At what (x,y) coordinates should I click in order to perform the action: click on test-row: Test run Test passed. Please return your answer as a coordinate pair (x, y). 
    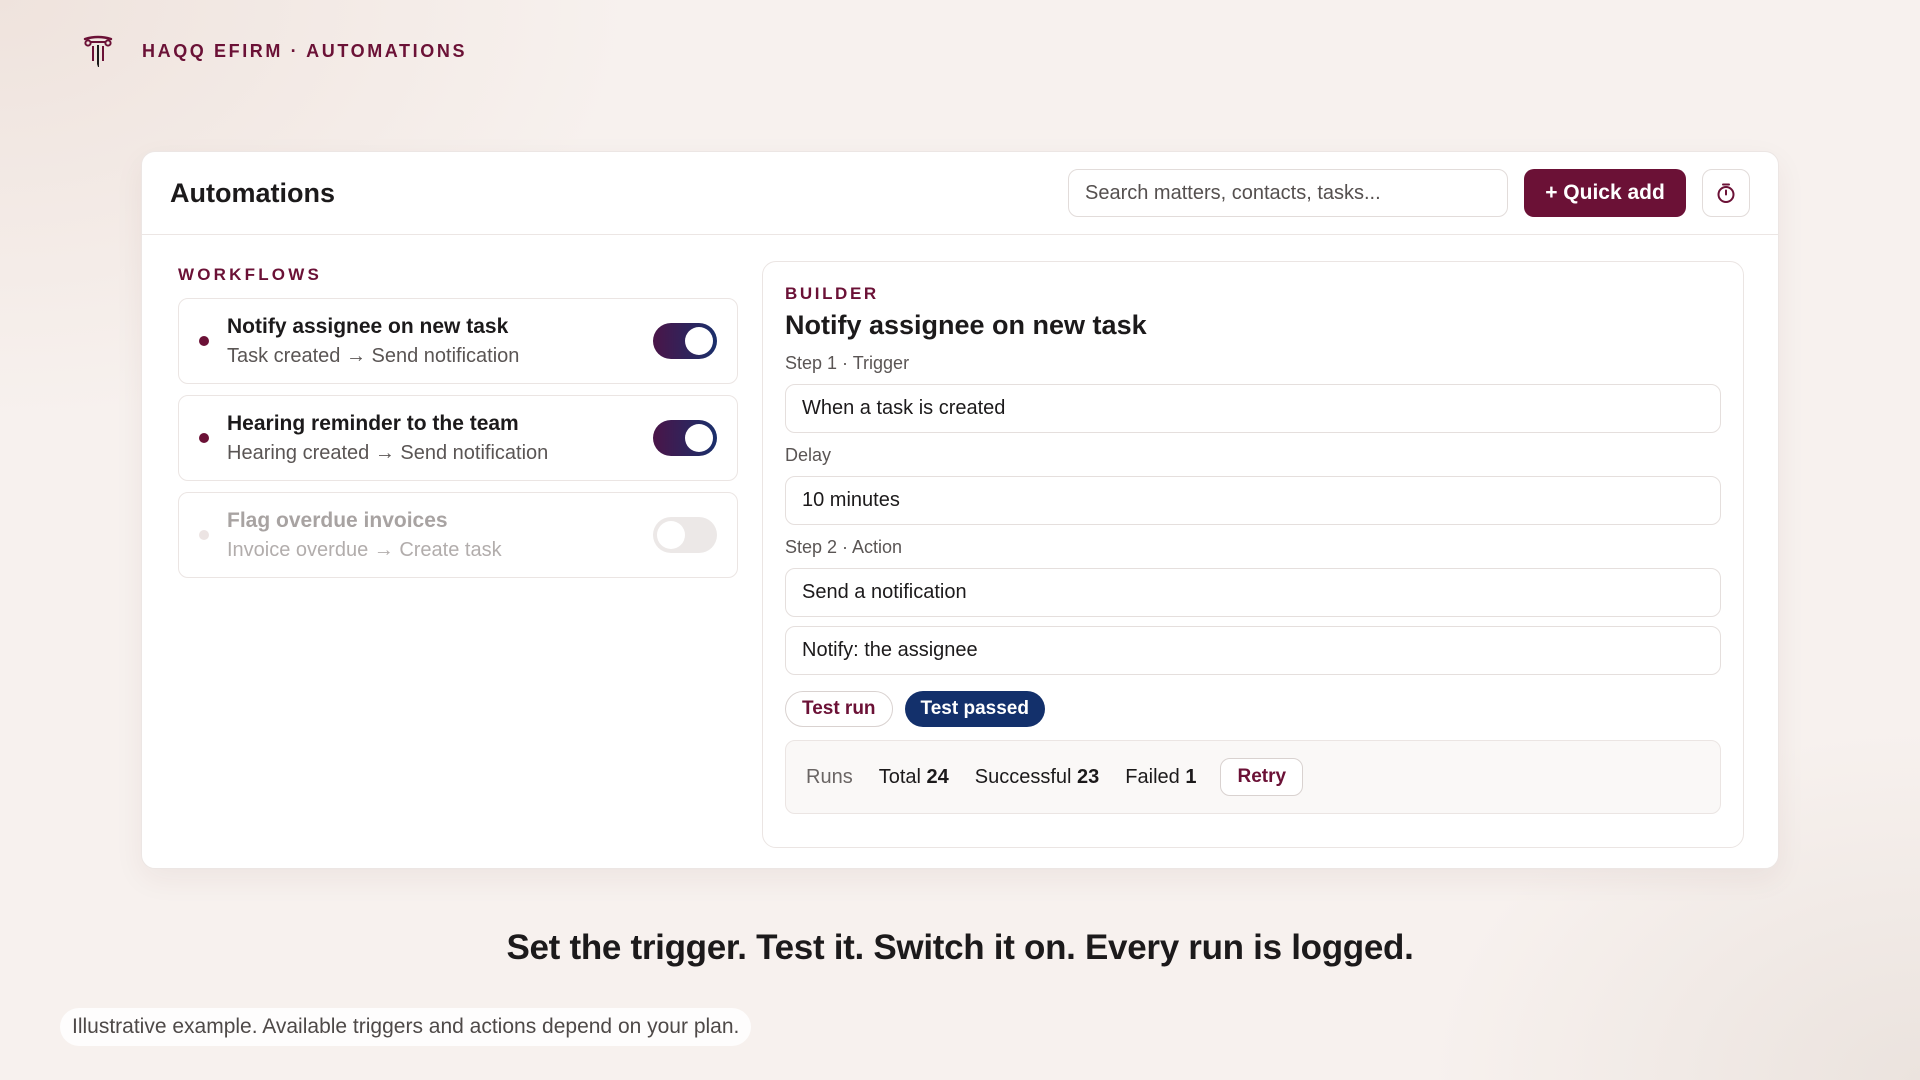
    Looking at the image, I should click on (1253, 709).